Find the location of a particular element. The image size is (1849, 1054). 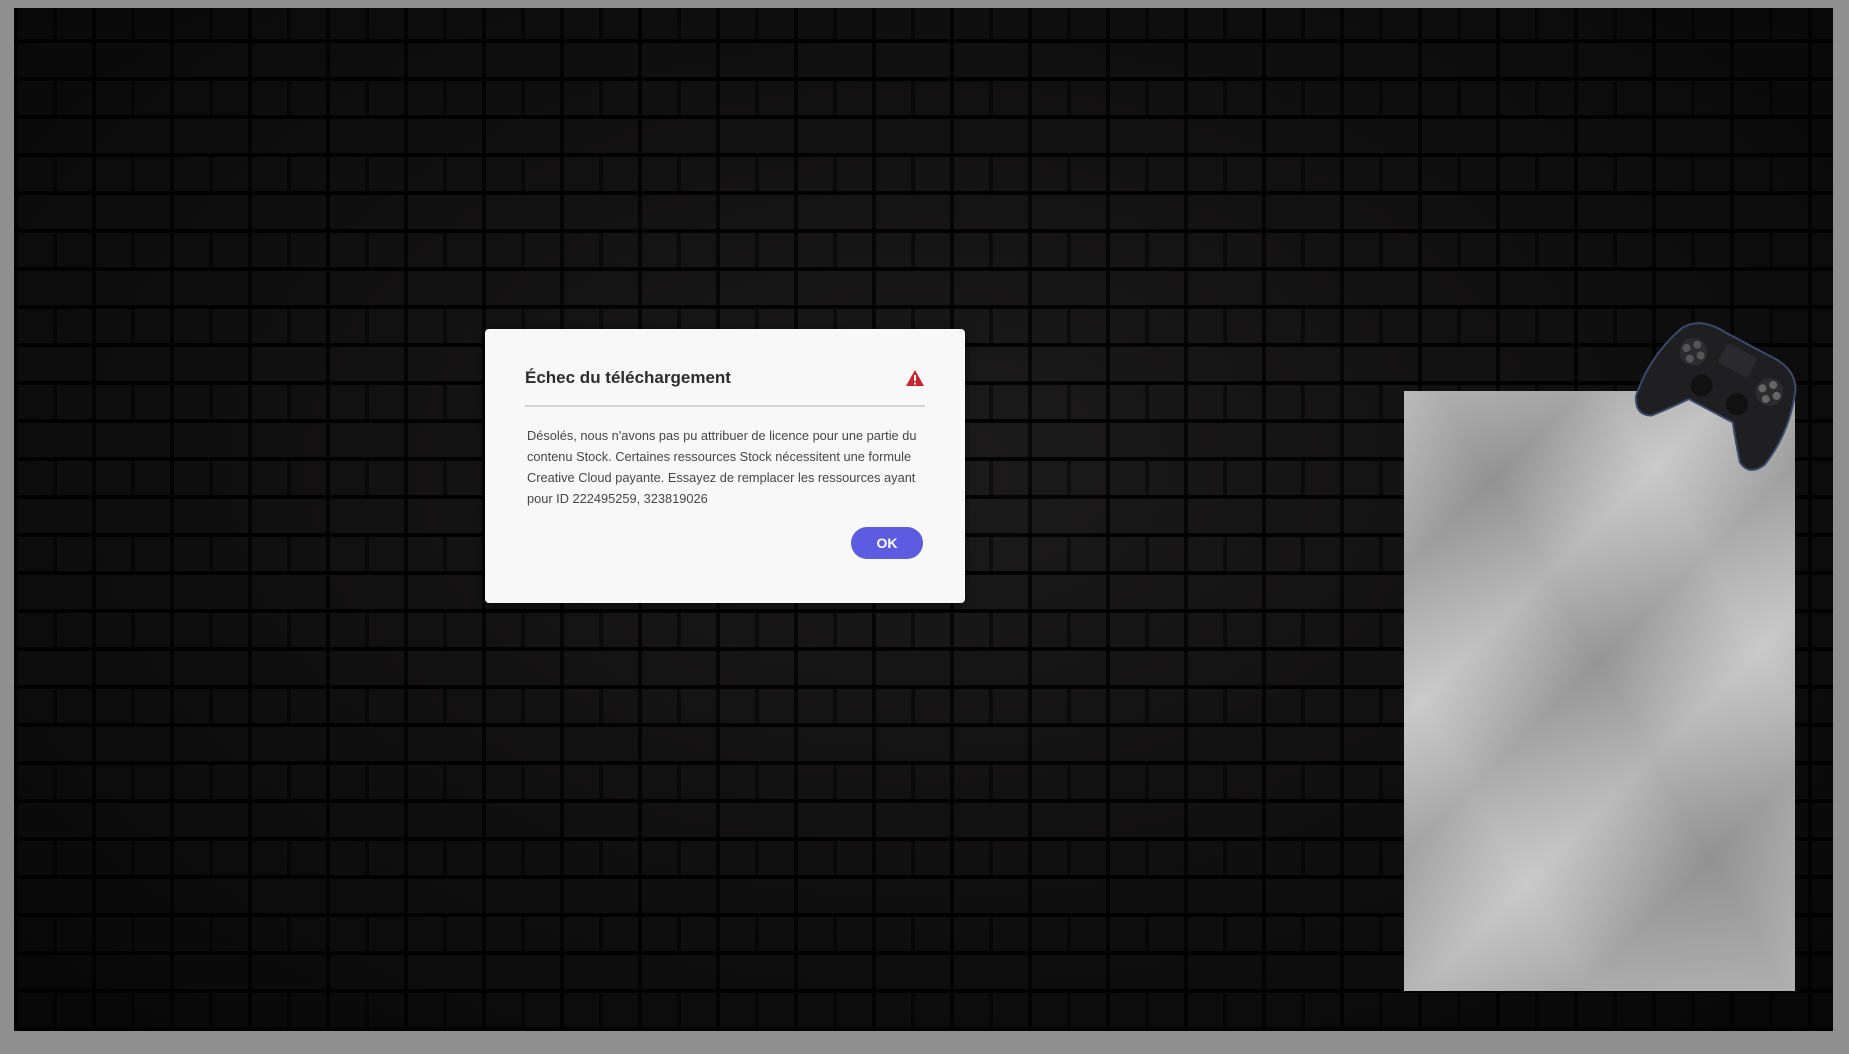

warning-icon is located at coordinates (915, 378).